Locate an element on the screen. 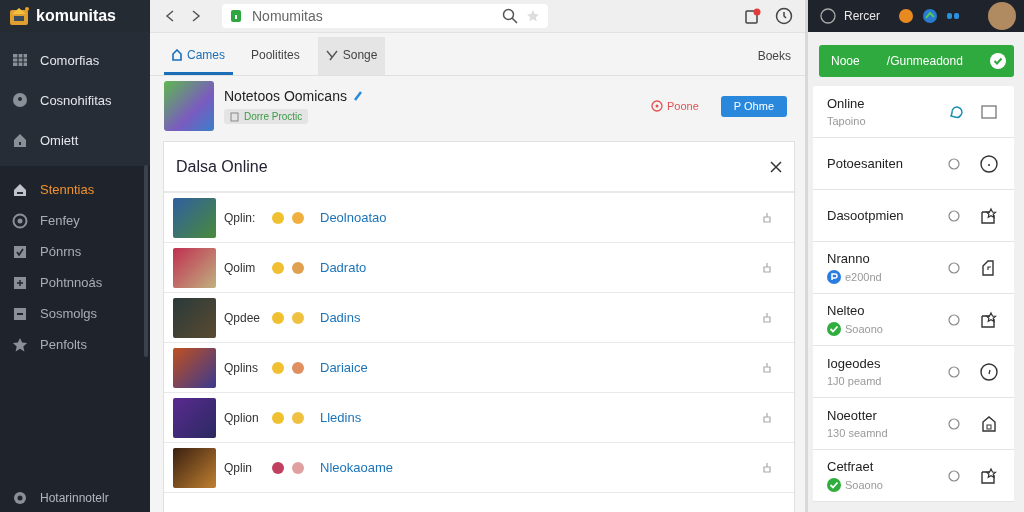  item-name: Dasootpmien is located at coordinates (866, 215).